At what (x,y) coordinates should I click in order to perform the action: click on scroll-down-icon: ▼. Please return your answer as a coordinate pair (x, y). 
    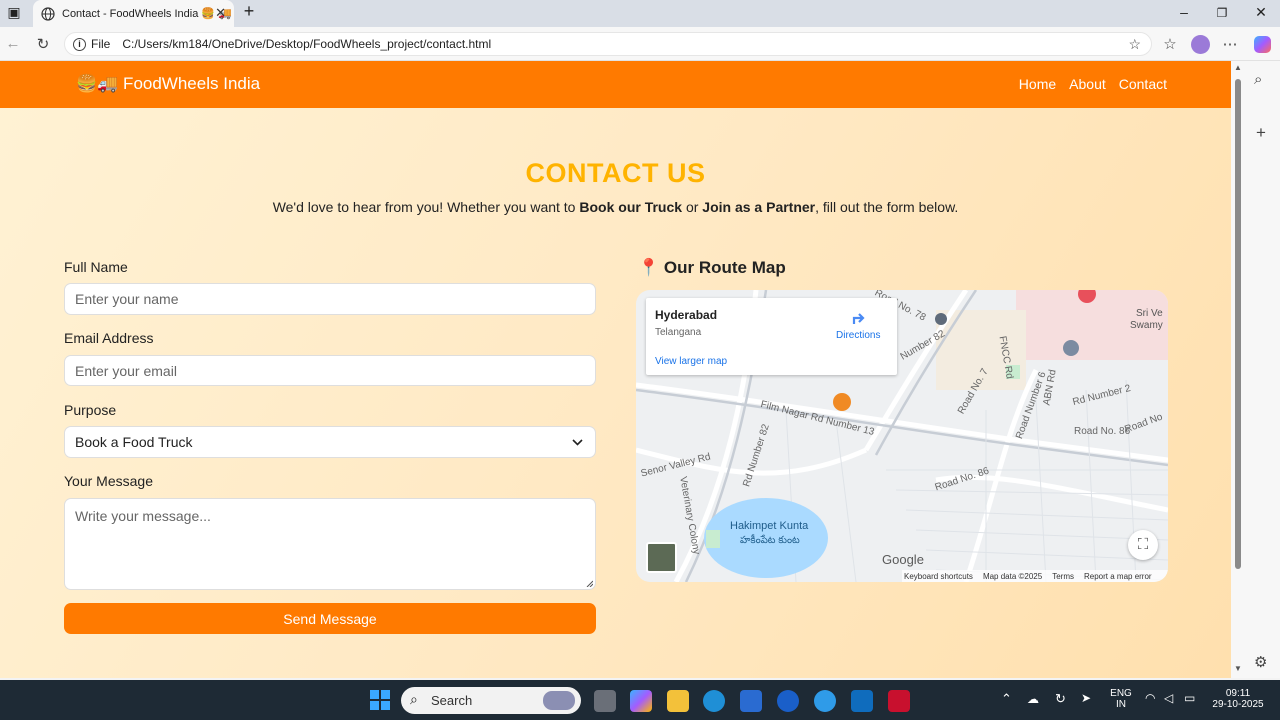
    Looking at the image, I should click on (1238, 668).